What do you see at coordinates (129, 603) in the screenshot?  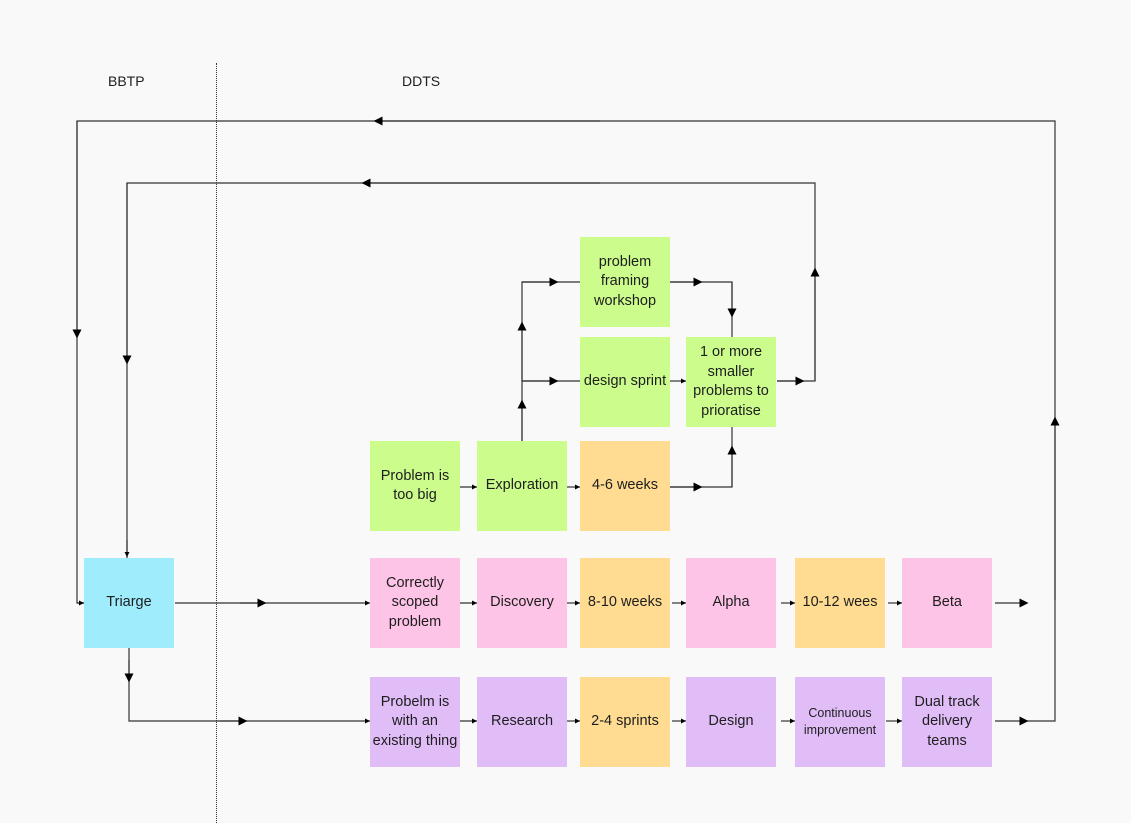 I see `node-triage: Triarge` at bounding box center [129, 603].